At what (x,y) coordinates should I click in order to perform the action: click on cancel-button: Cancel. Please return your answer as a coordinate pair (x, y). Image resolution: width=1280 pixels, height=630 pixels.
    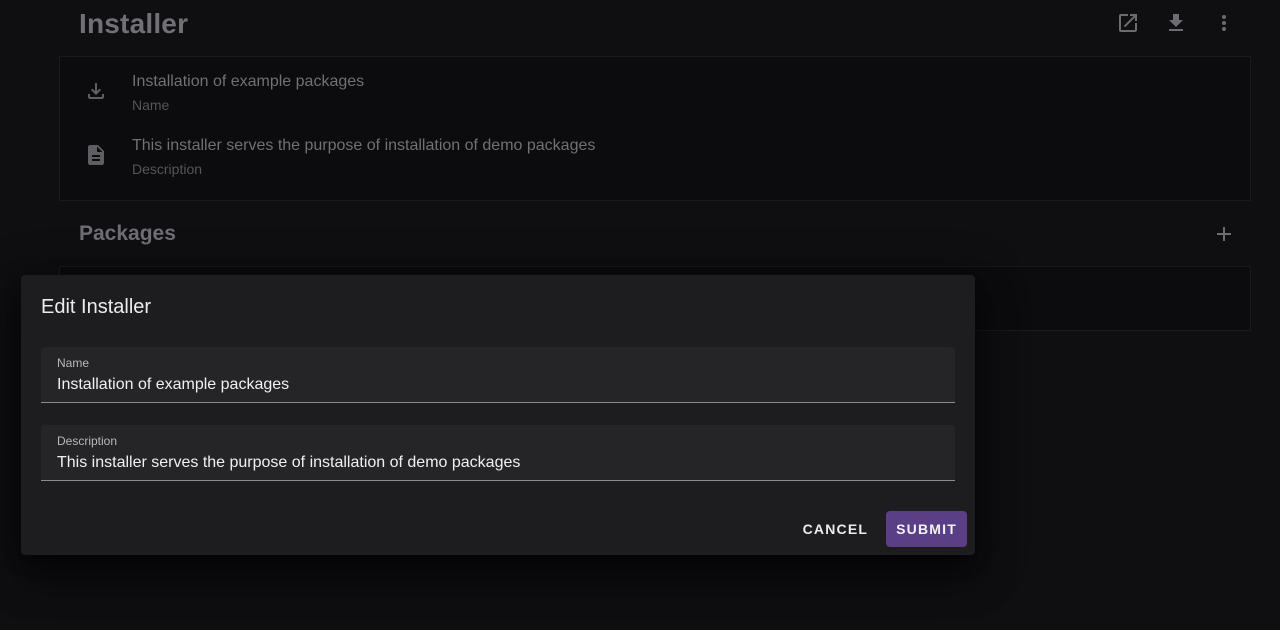
    Looking at the image, I should click on (836, 529).